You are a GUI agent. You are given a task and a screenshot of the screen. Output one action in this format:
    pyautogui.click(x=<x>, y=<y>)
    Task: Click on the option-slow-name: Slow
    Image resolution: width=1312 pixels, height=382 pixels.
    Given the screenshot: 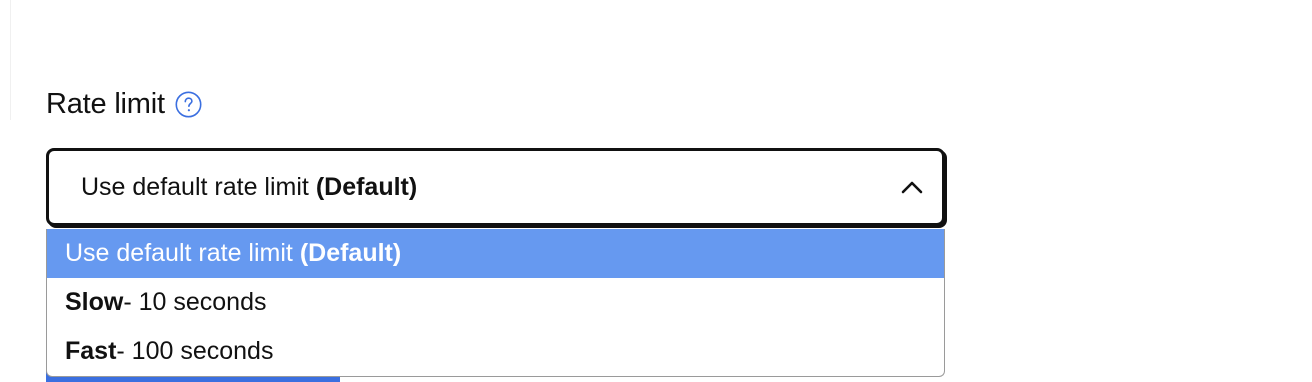 What is the action you would take?
    pyautogui.click(x=94, y=302)
    